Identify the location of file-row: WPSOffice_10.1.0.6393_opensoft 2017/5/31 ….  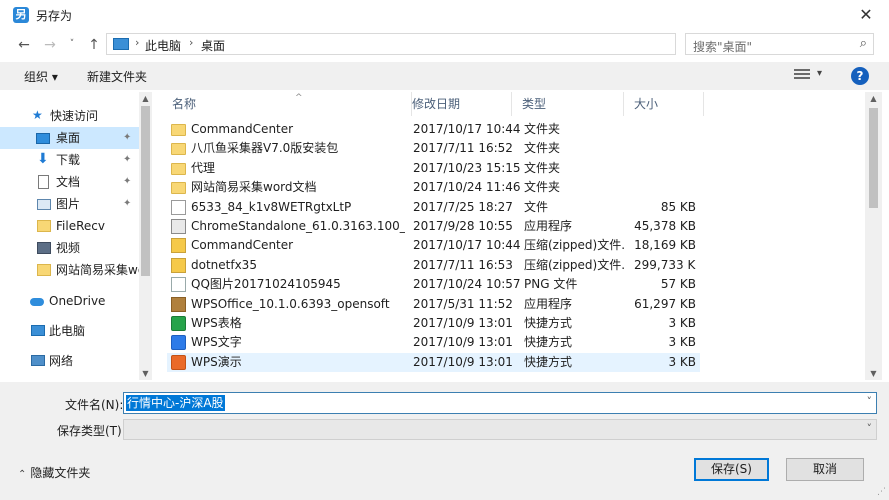
(433, 304).